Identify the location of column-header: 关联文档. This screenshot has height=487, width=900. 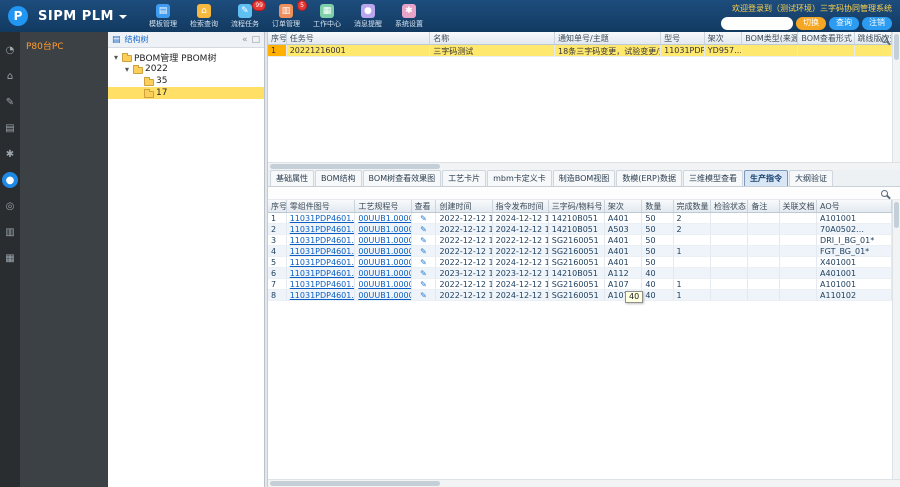
(799, 206).